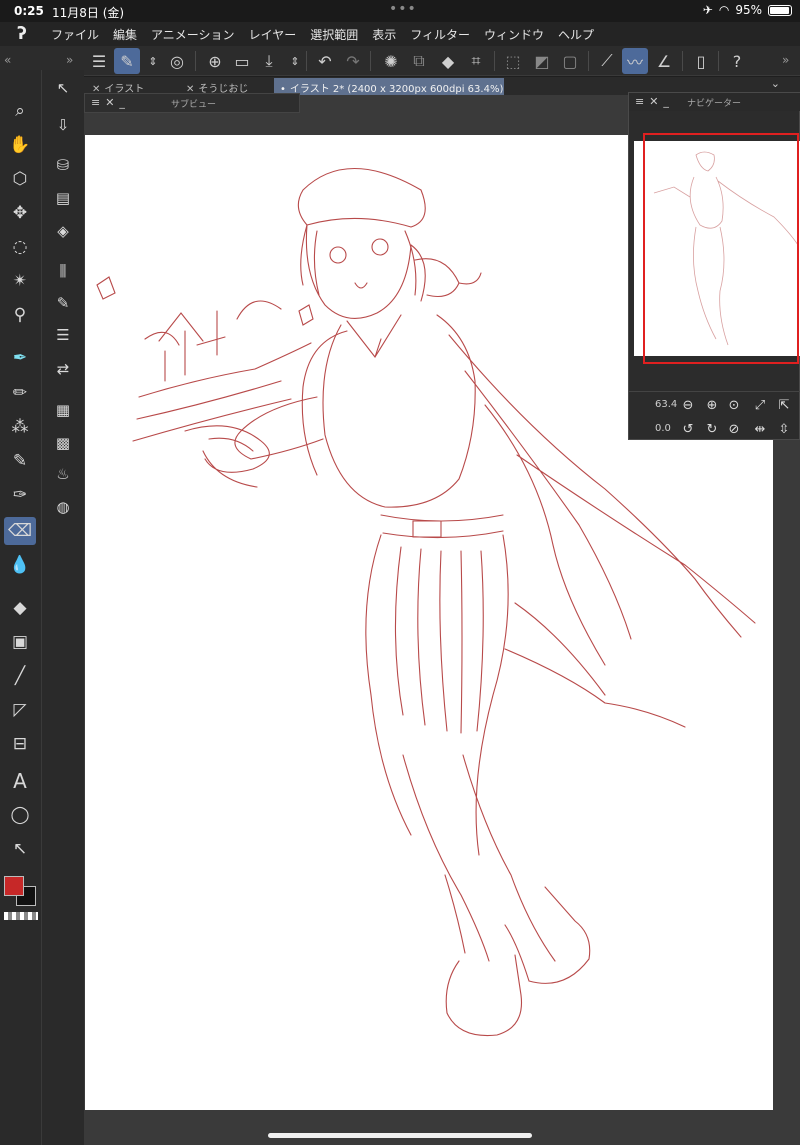  I want to click on navigator-view-rectangle, so click(721, 248).